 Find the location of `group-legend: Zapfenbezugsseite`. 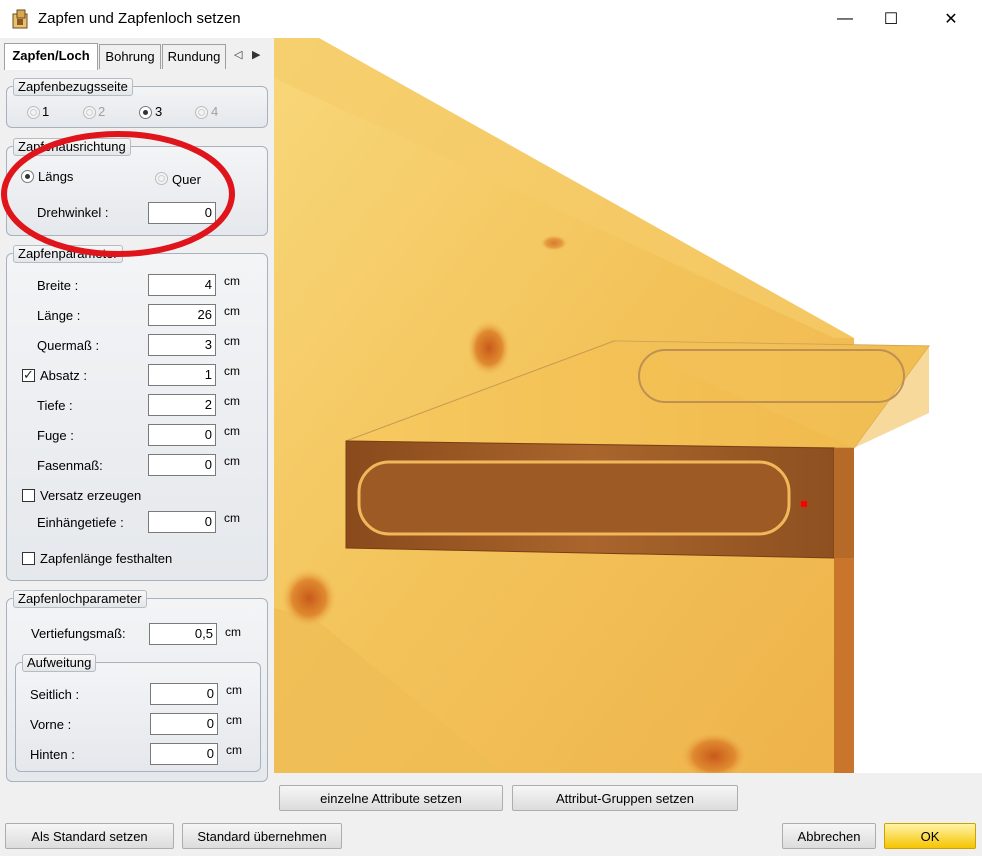

group-legend: Zapfenbezugsseite is located at coordinates (73, 87).